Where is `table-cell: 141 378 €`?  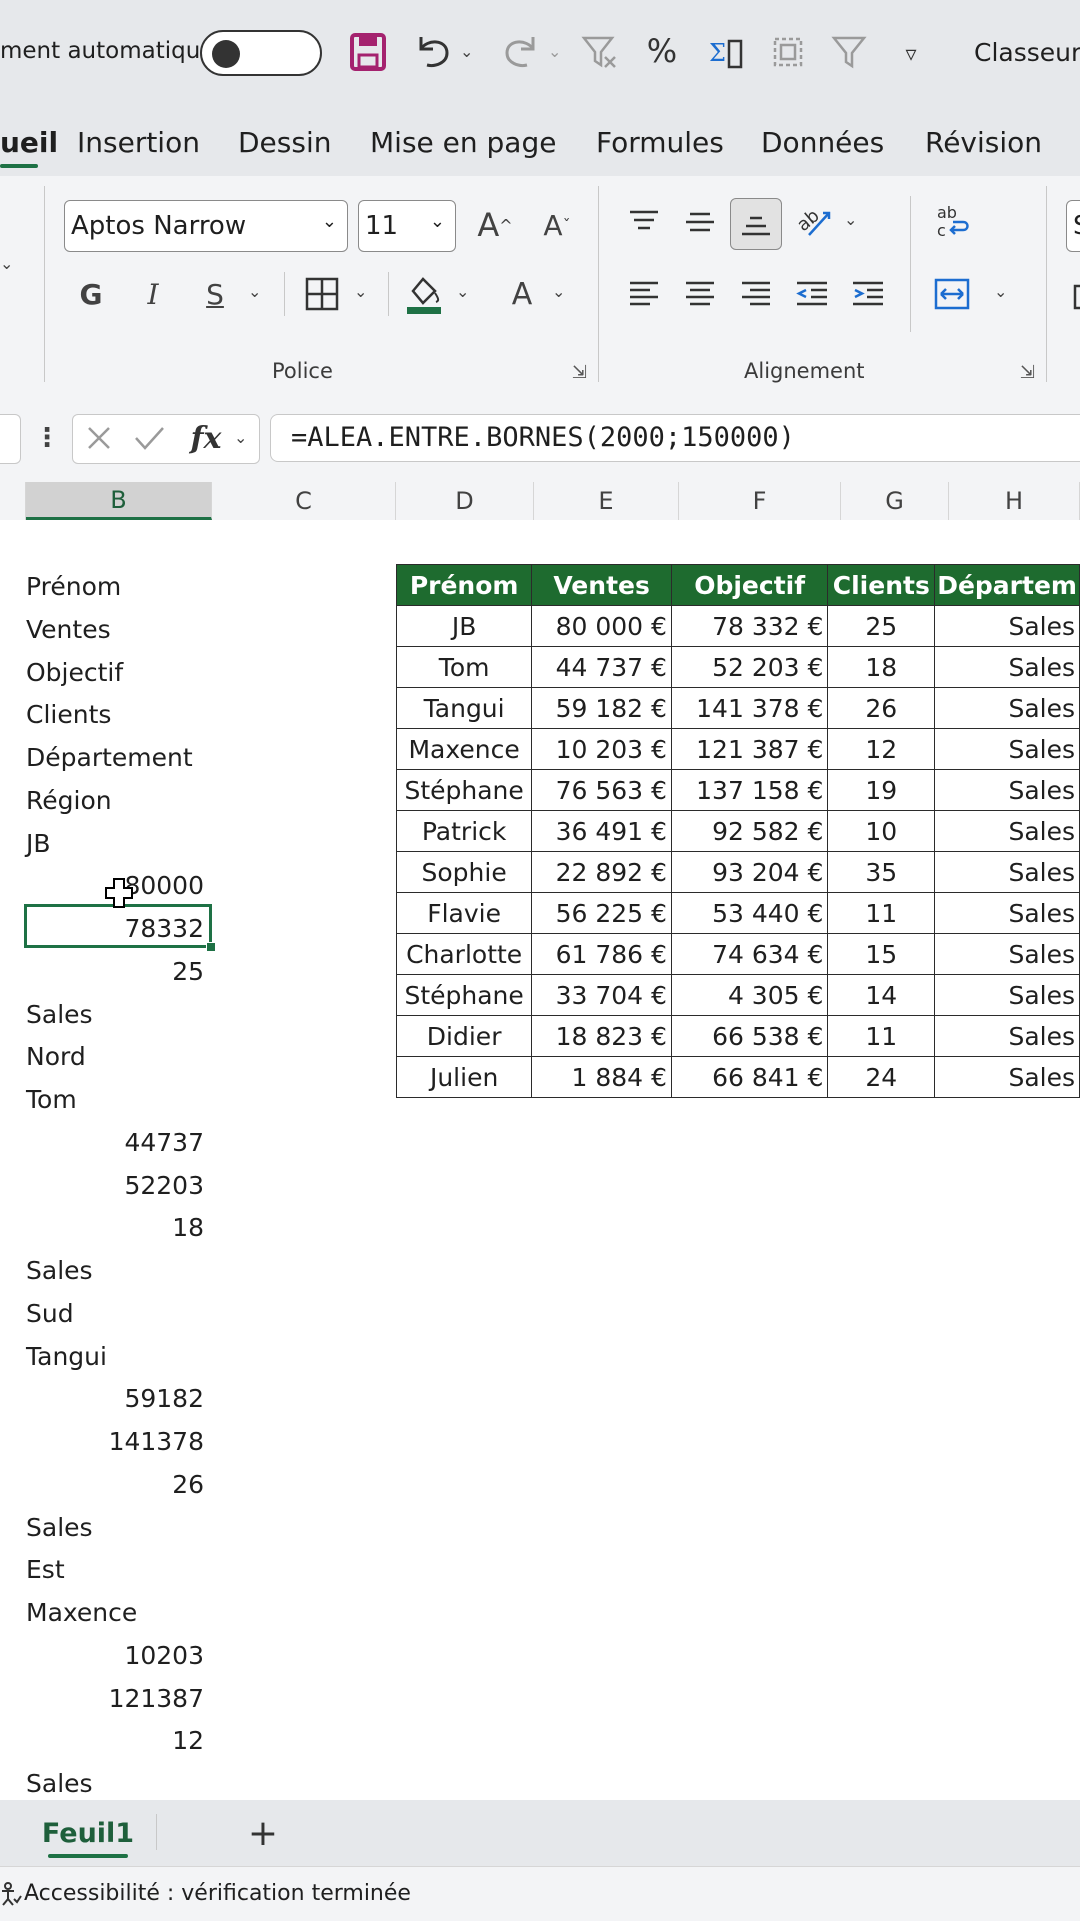 table-cell: 141 378 € is located at coordinates (749, 708).